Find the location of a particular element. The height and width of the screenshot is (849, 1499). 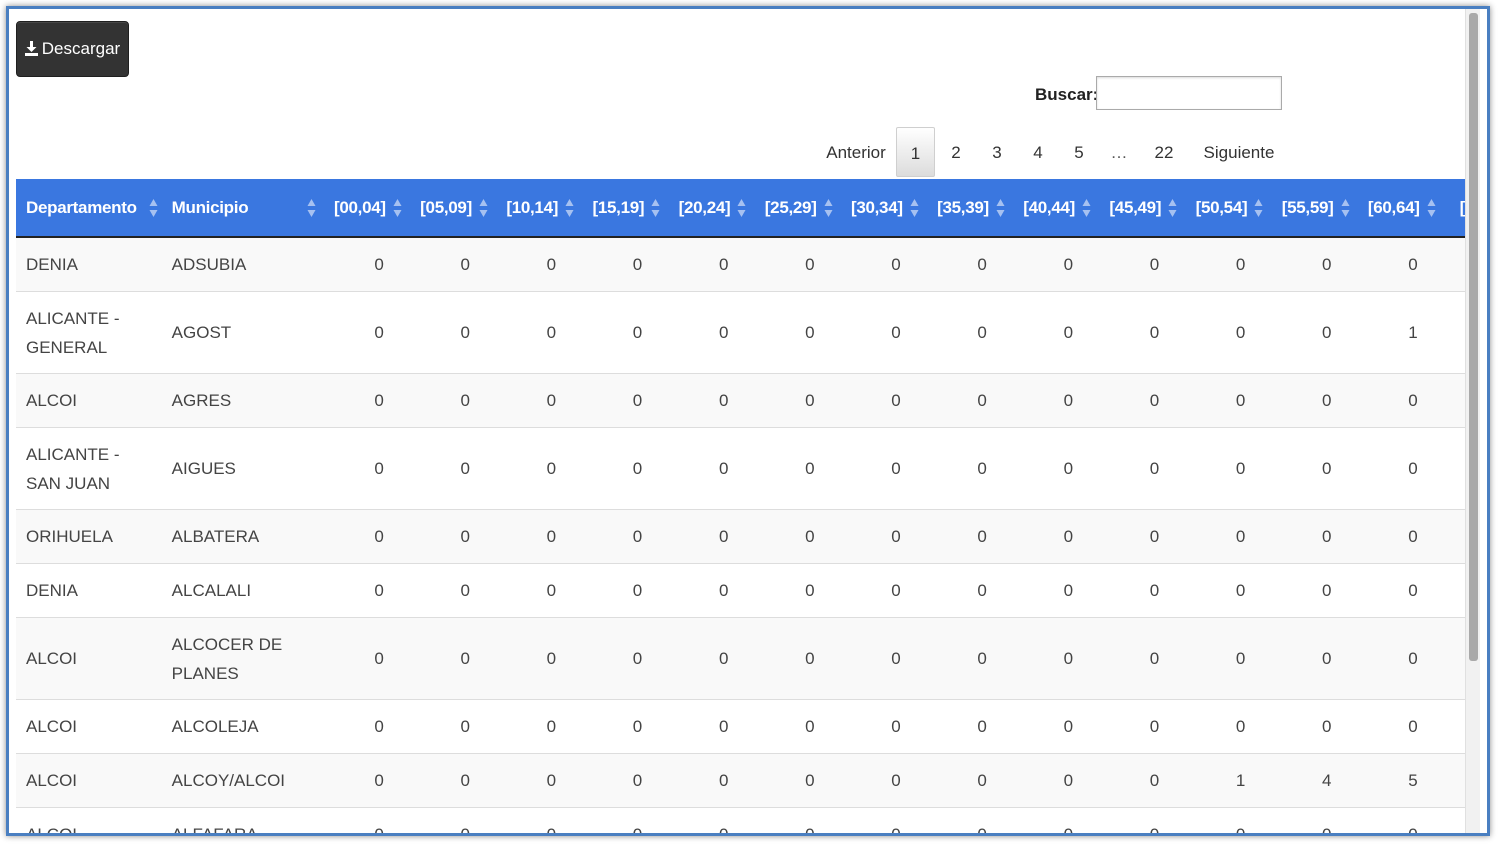

vertical-scrollbar is located at coordinates (1472, 421).